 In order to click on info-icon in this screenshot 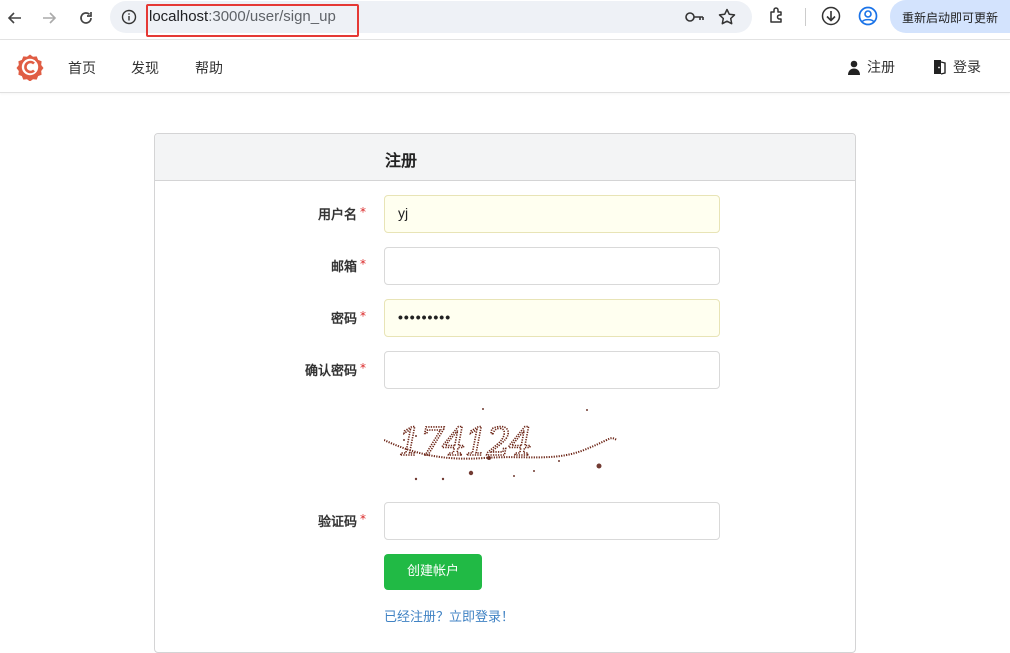, I will do `click(129, 17)`.